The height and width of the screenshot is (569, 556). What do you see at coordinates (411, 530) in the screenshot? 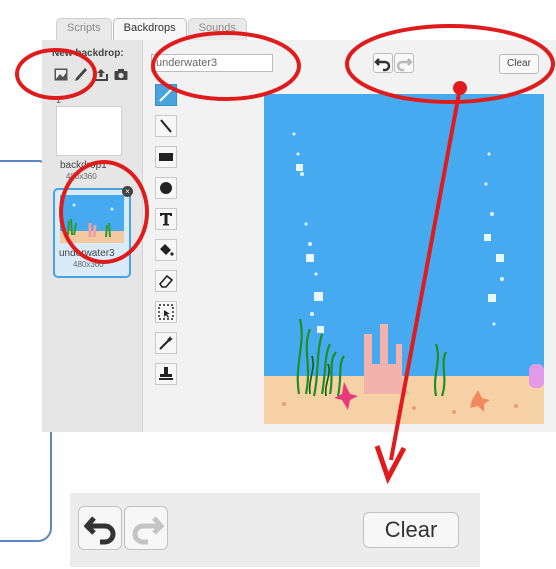
I see `zoom-clear-button: Clear` at bounding box center [411, 530].